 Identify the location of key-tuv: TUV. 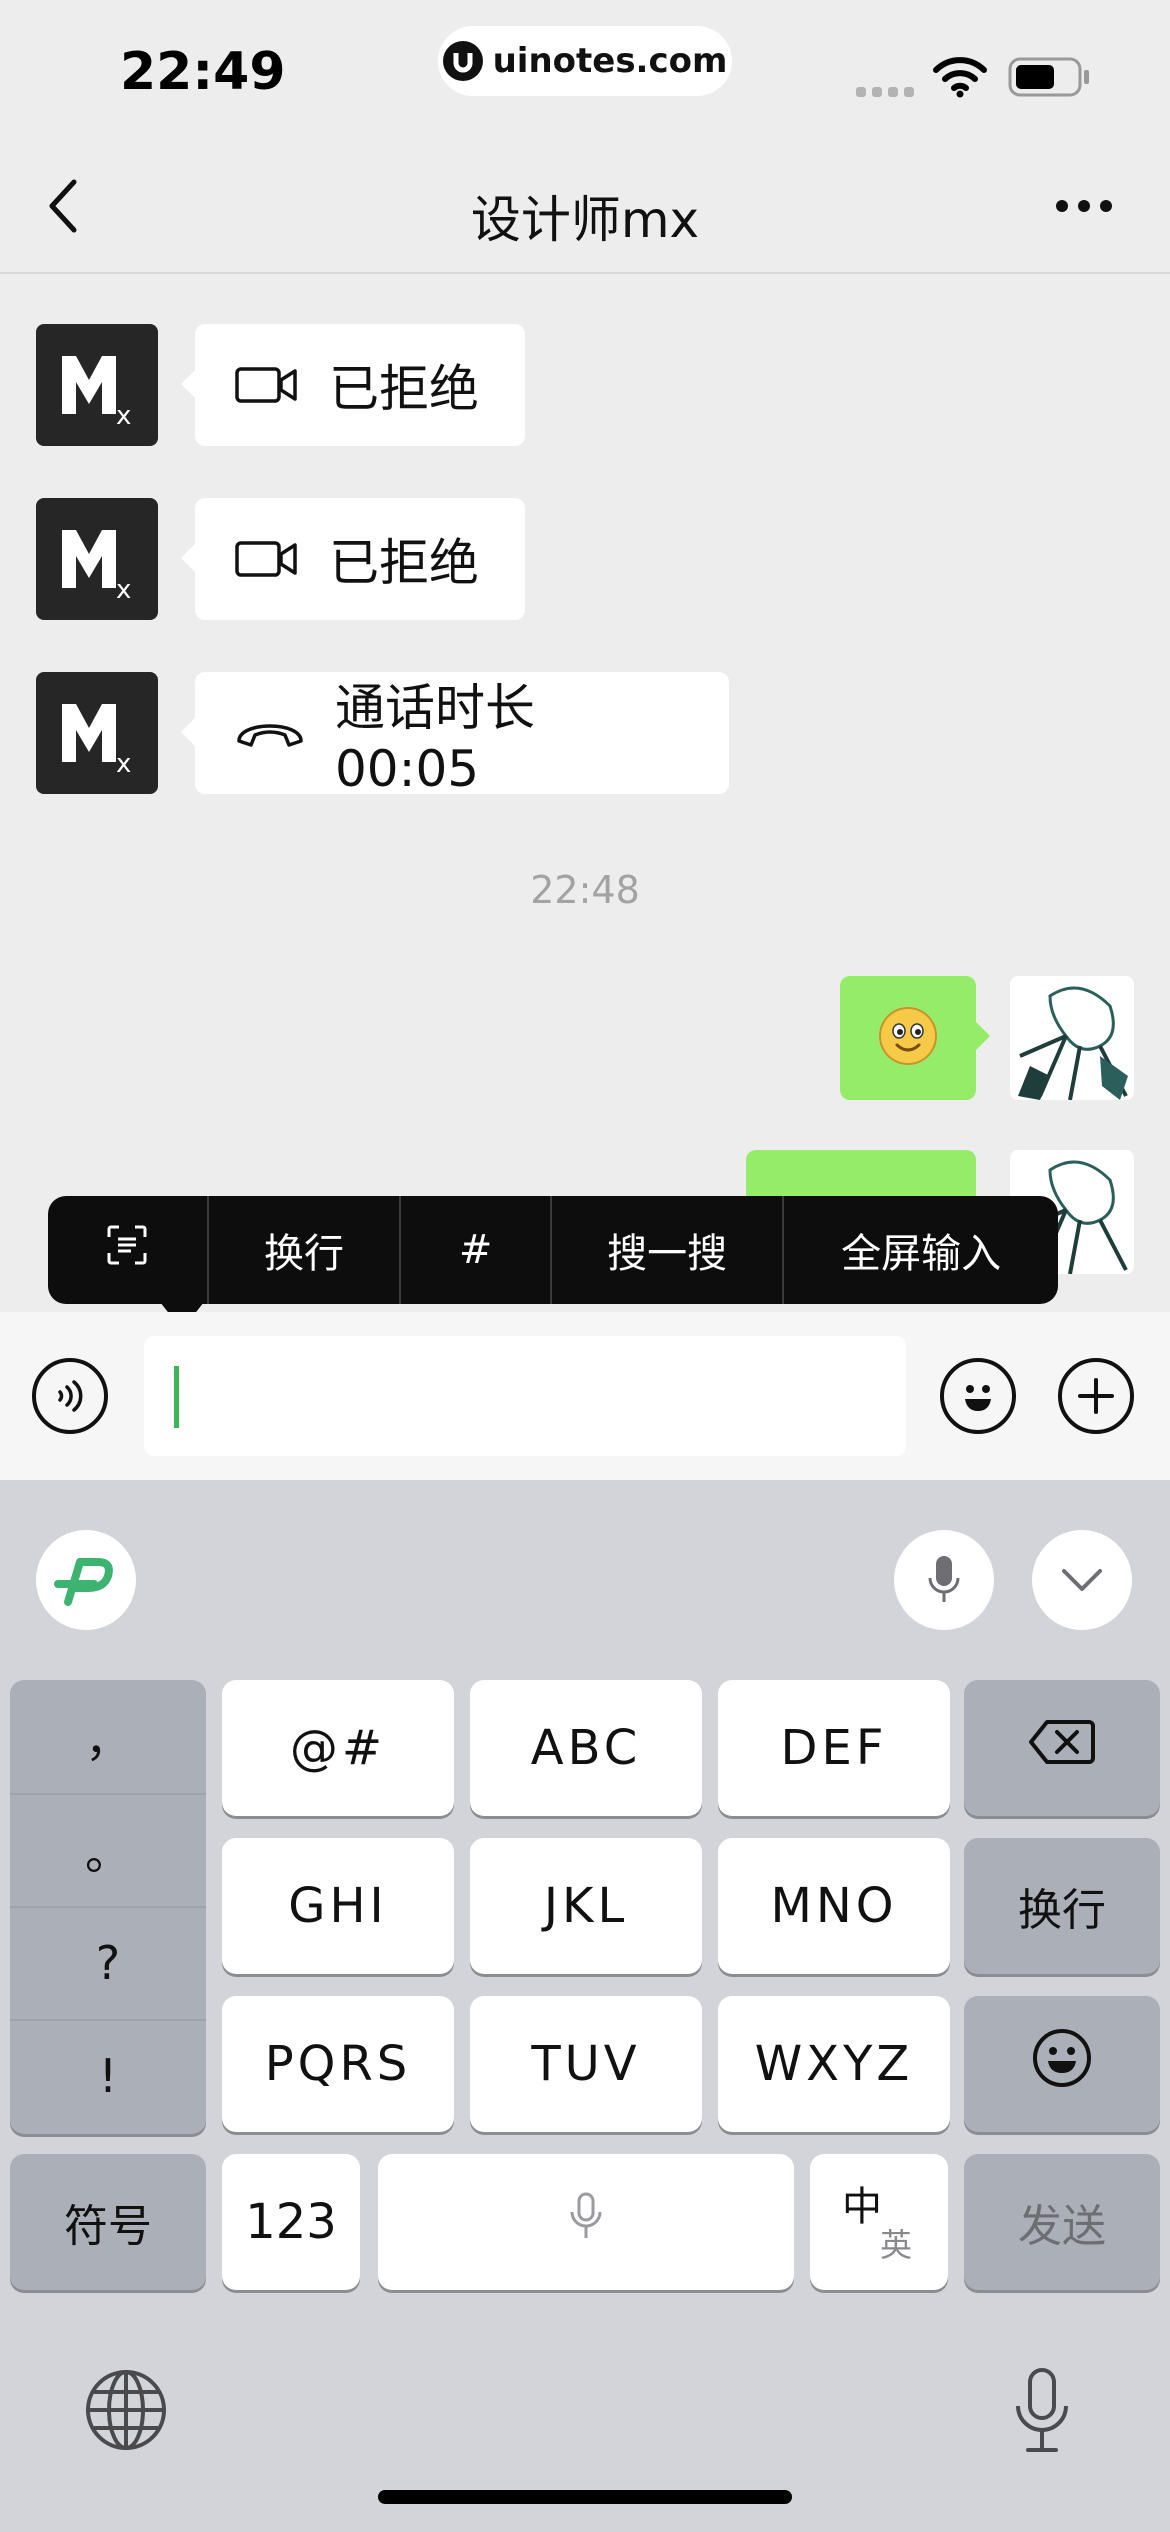
(586, 2064).